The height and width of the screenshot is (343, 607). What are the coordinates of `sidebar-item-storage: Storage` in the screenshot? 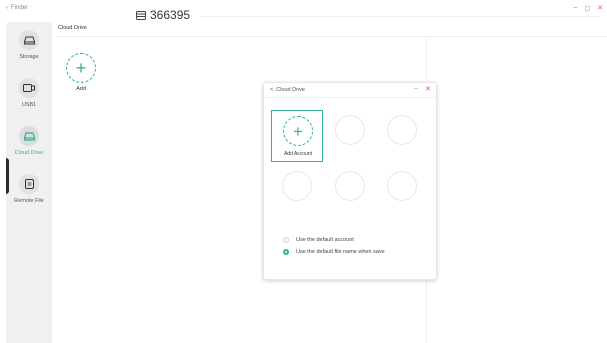 It's located at (29, 45).